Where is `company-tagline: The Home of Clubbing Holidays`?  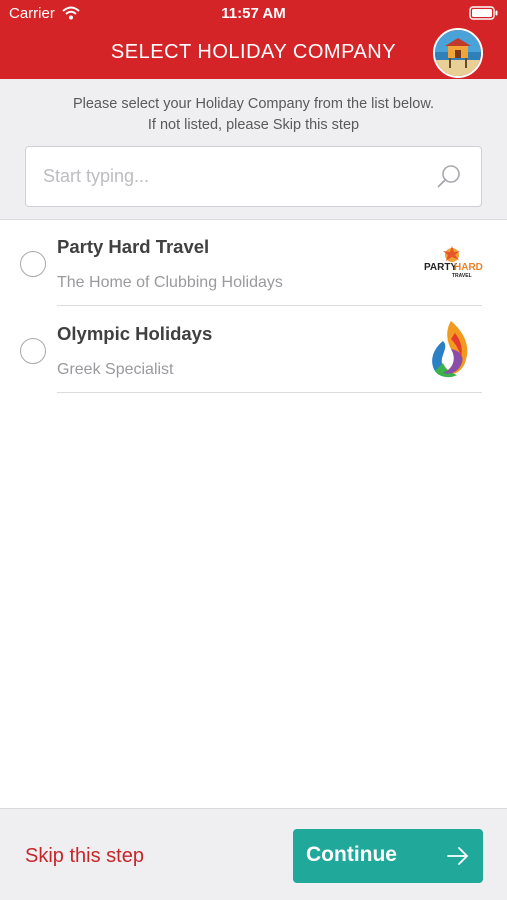 company-tagline: The Home of Clubbing Holidays is located at coordinates (170, 282).